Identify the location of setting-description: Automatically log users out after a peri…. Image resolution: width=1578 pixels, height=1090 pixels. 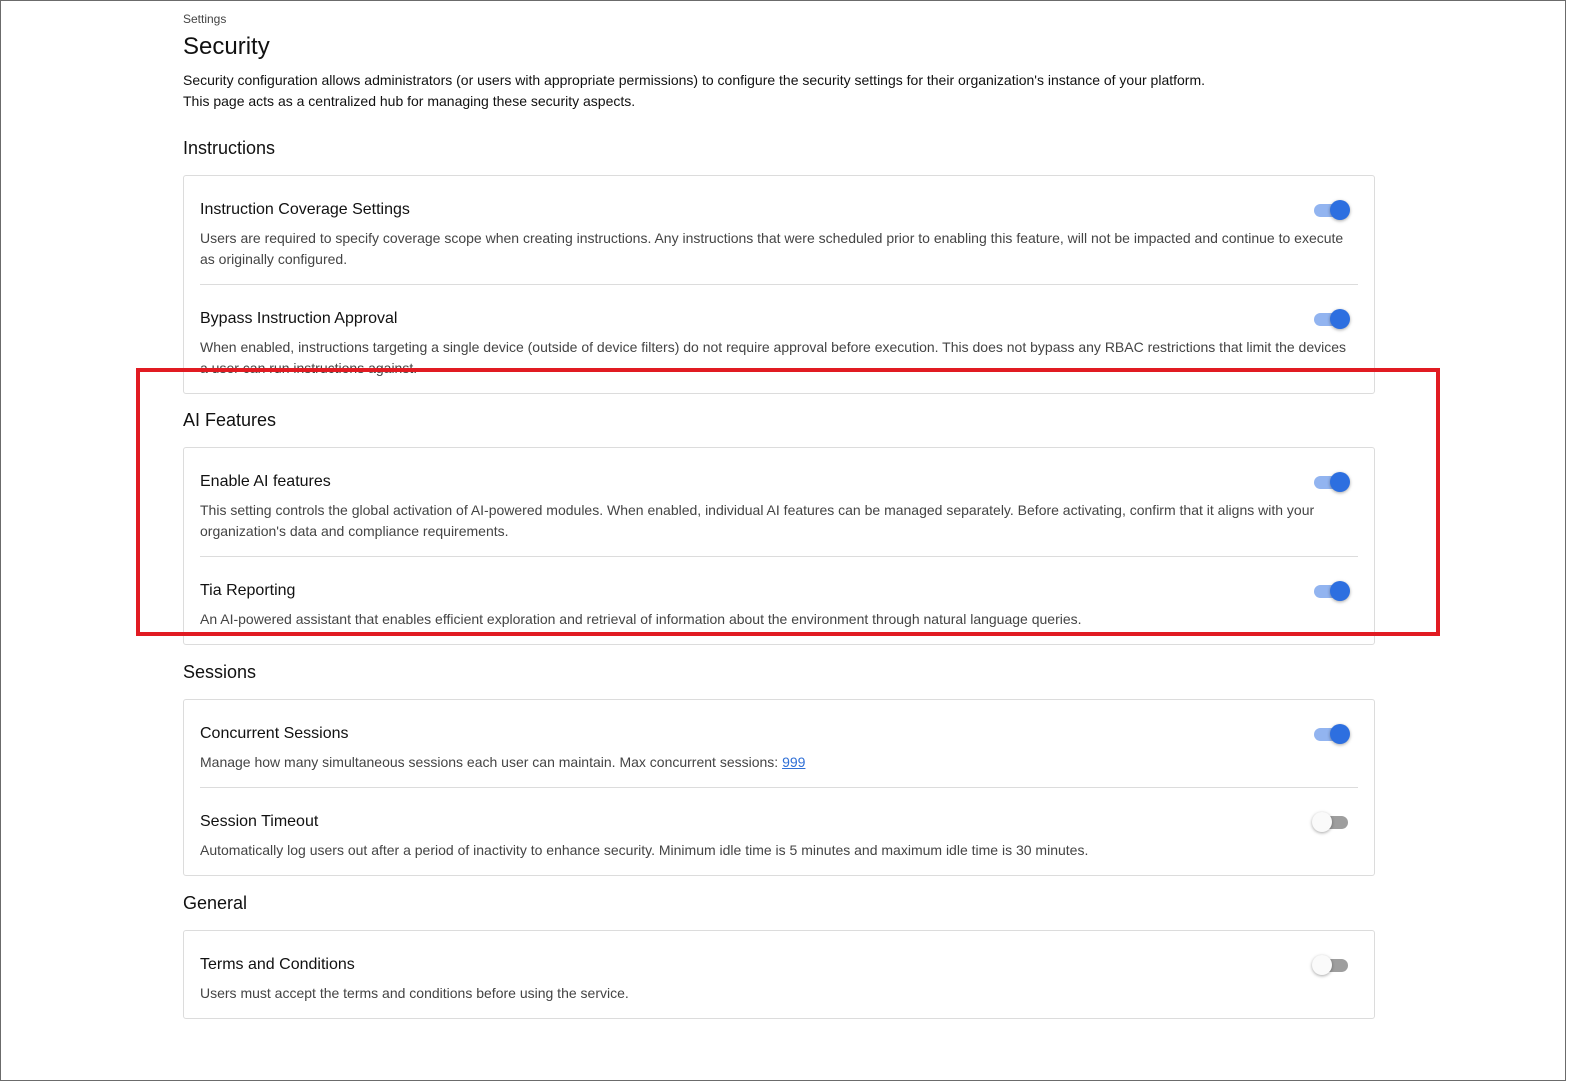
(644, 850).